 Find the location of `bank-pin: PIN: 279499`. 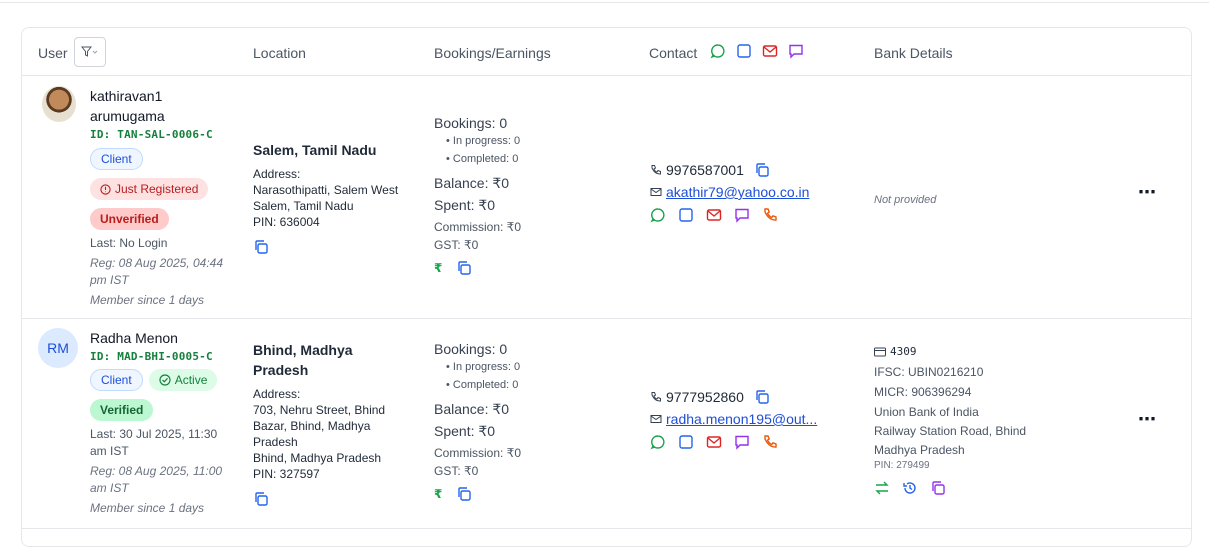

bank-pin: PIN: 279499 is located at coordinates (902, 465).